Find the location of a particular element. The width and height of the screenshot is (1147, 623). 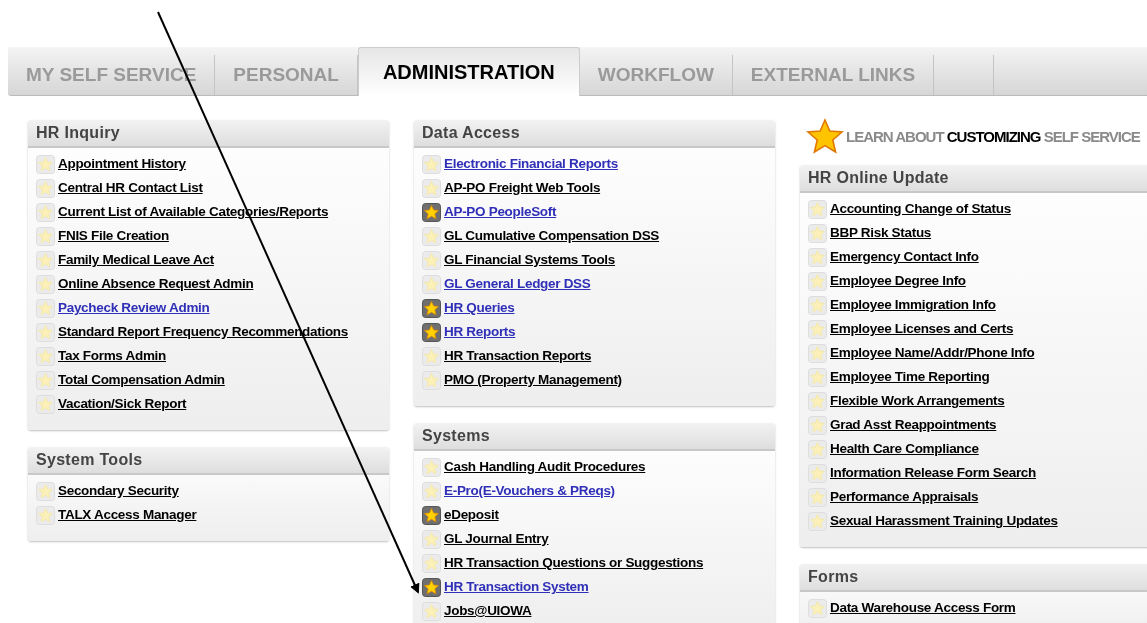

menu-link: PMO (Property Management) is located at coordinates (533, 380).